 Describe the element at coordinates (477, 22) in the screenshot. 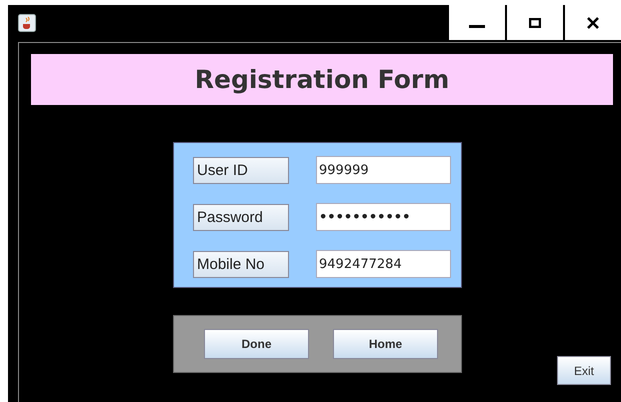

I see `minimize-button` at that location.